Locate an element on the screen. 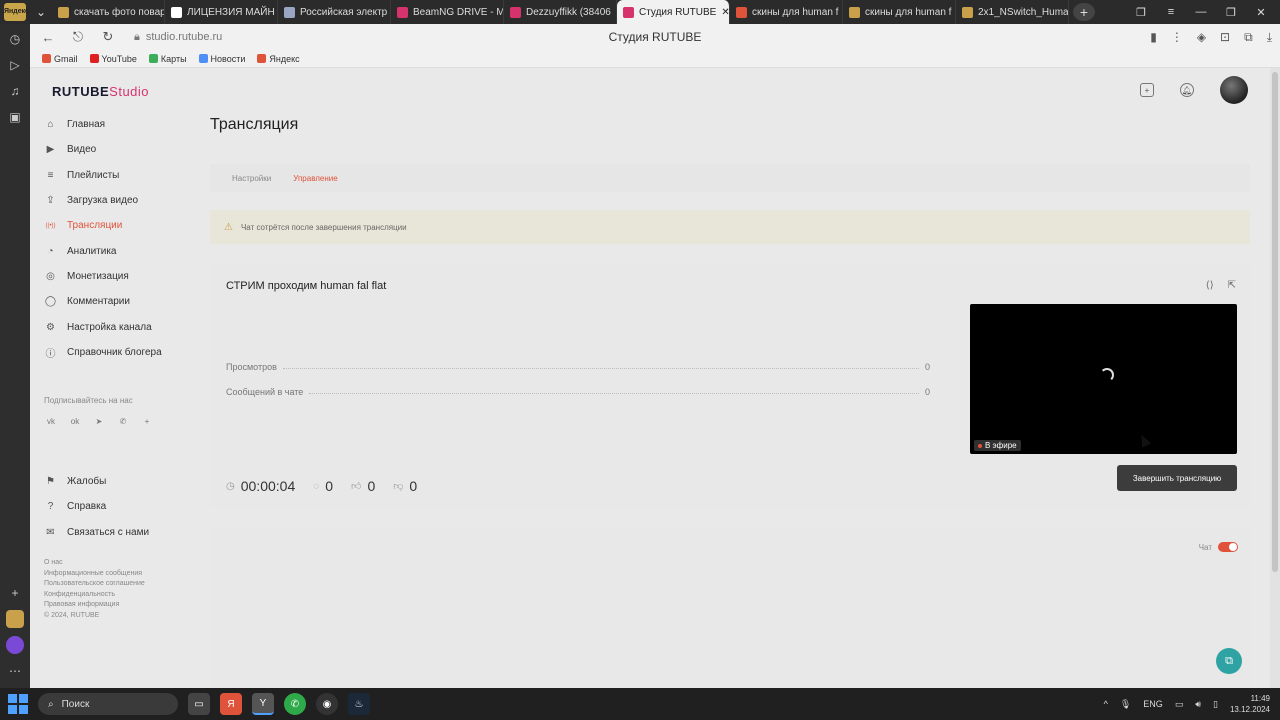  forward-icon: ⎋ is located at coordinates (78, 37).